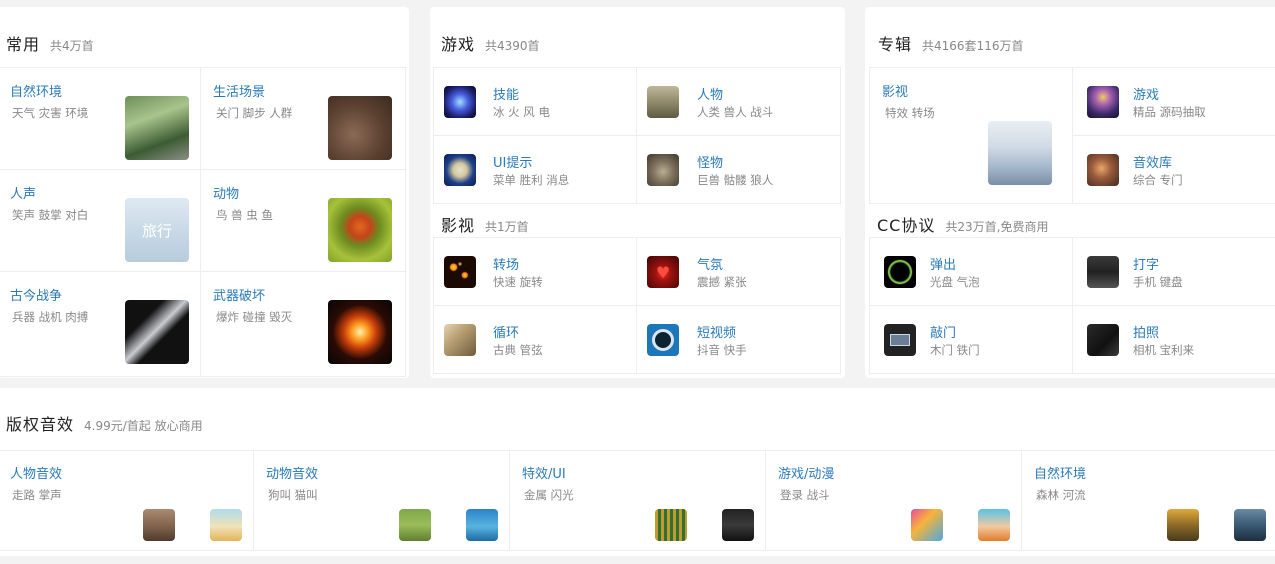 This screenshot has height=564, width=1275. I want to click on category-skill: 技能 冰 火 风 电, so click(535, 102).